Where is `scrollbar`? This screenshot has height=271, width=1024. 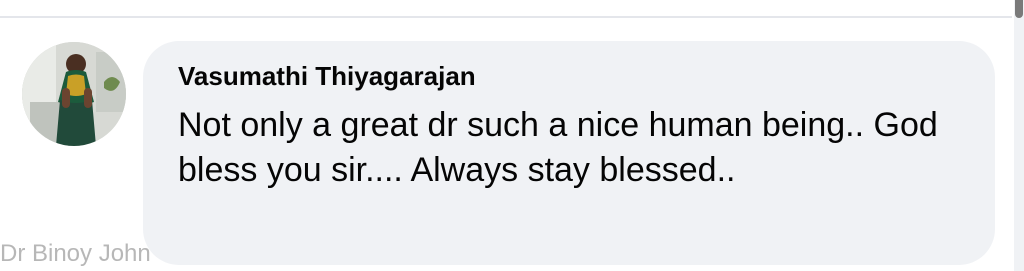 scrollbar is located at coordinates (1019, 135).